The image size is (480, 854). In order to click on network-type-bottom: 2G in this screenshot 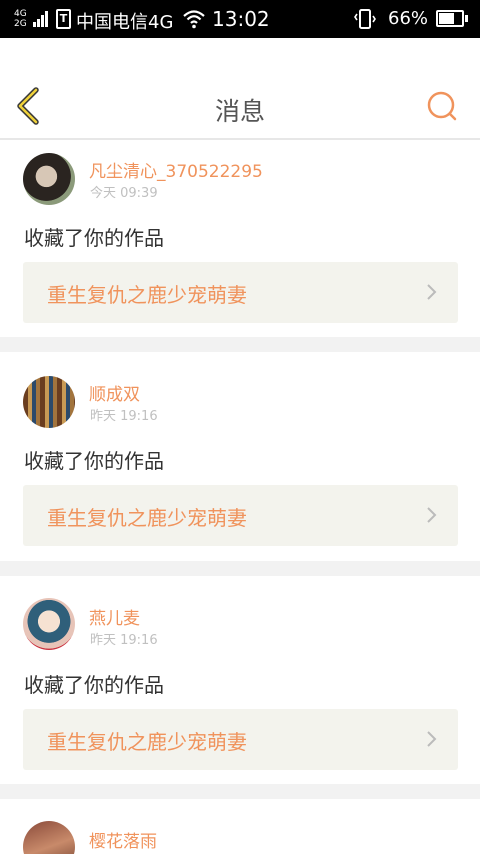, I will do `click(20, 24)`.